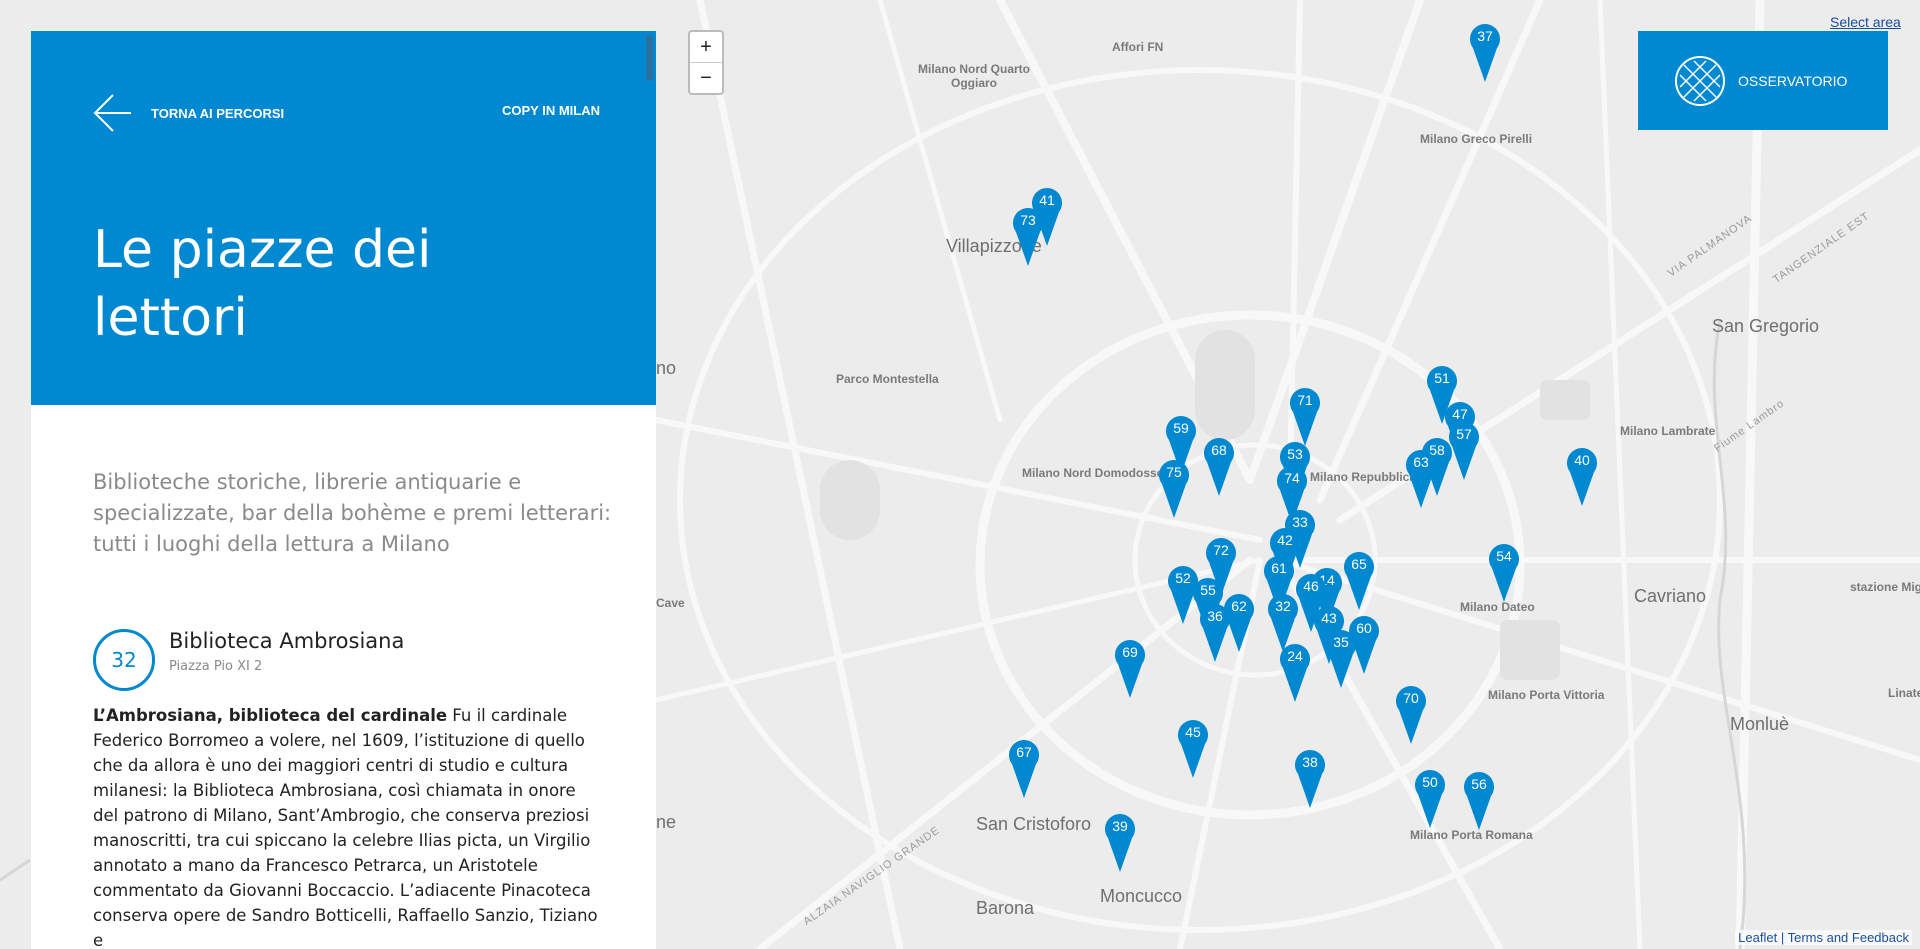  Describe the element at coordinates (666, 822) in the screenshot. I see `place-label: ne` at that location.